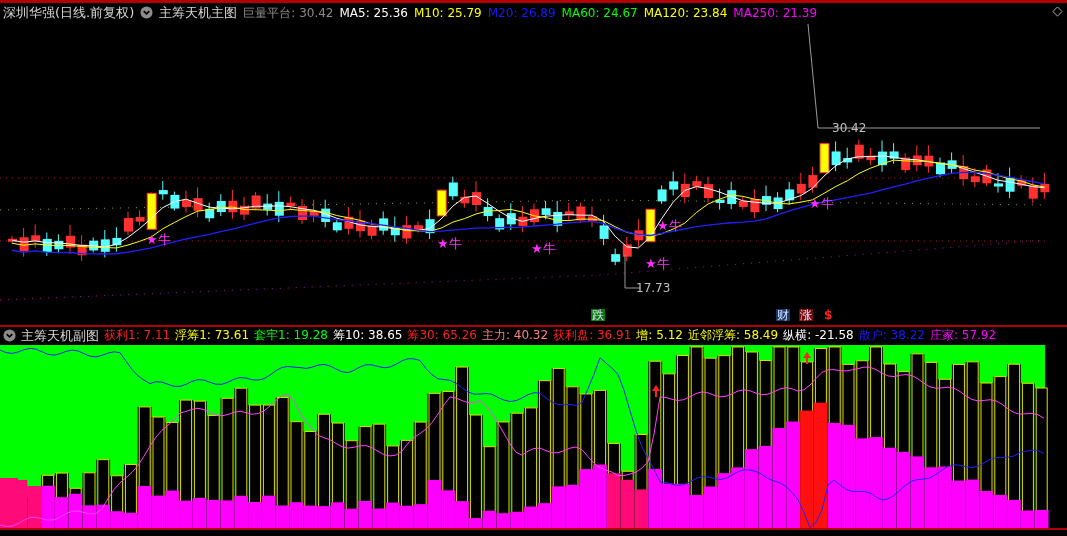  What do you see at coordinates (521, 12) in the screenshot?
I see `indicator-value: M20: 26.89` at bounding box center [521, 12].